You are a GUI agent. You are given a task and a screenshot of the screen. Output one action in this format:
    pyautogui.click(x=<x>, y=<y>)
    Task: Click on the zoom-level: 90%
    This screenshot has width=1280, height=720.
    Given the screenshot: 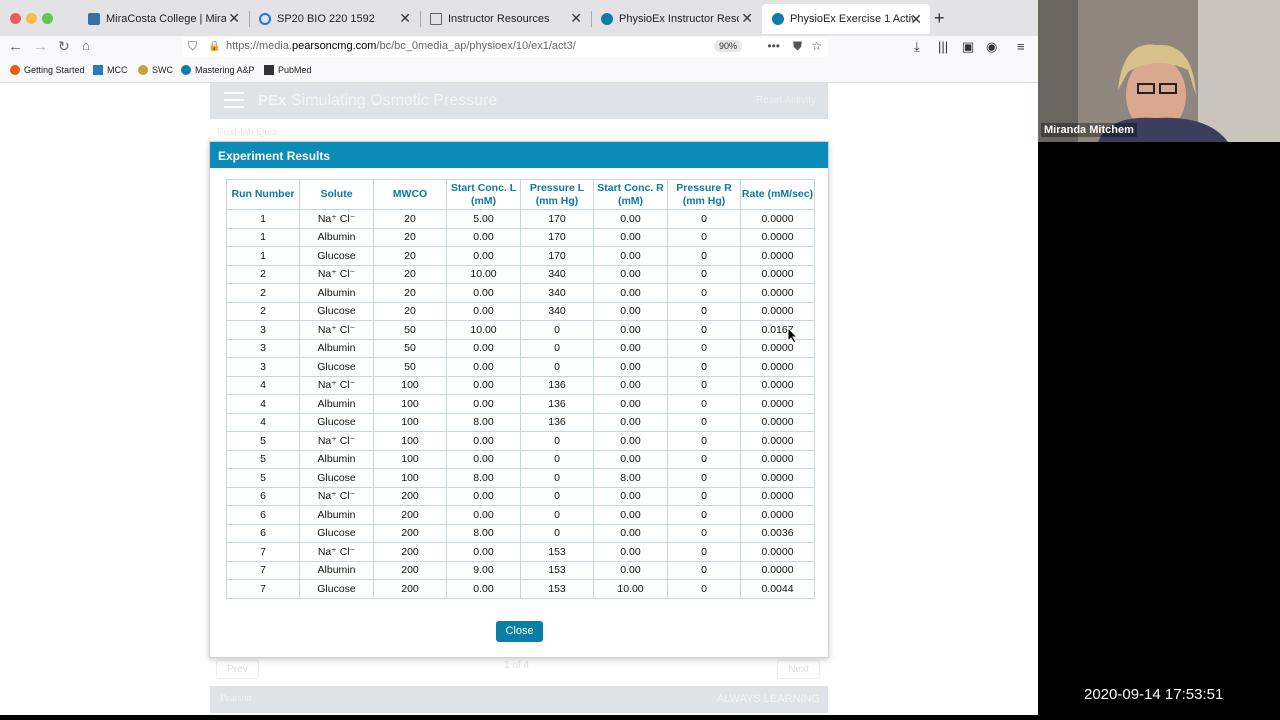 What is the action you would take?
    pyautogui.click(x=727, y=46)
    